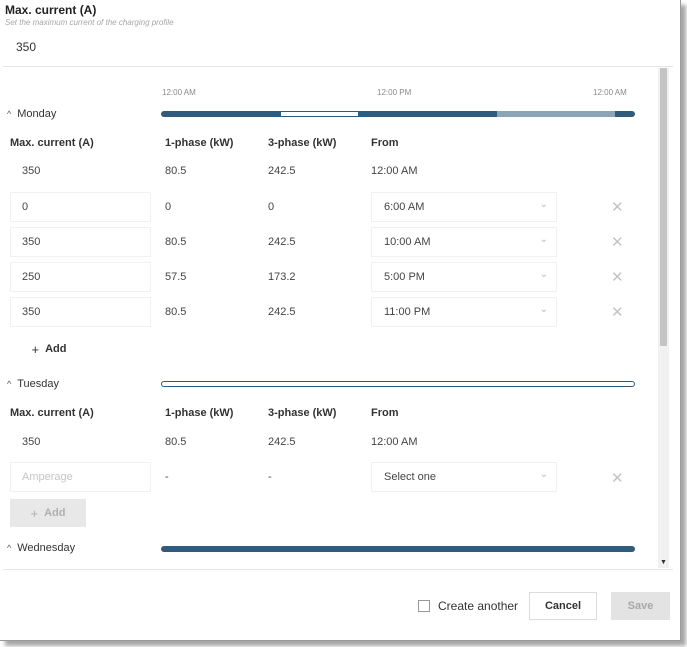  What do you see at coordinates (410, 477) in the screenshot?
I see `from-select-placeholder: Select one` at bounding box center [410, 477].